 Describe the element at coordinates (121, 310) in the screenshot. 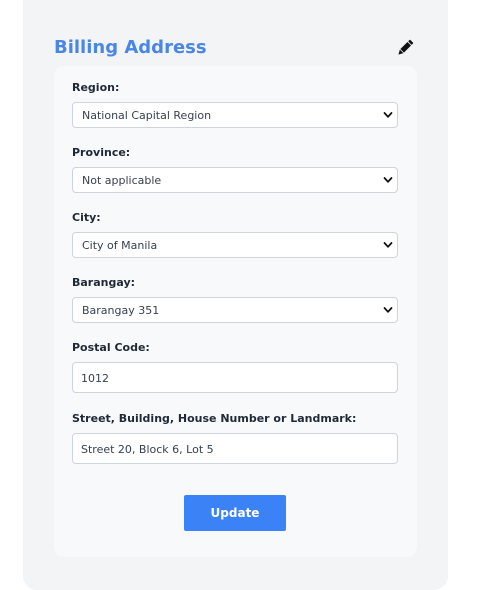

I see `barangay-select-value: Barangay 351` at that location.